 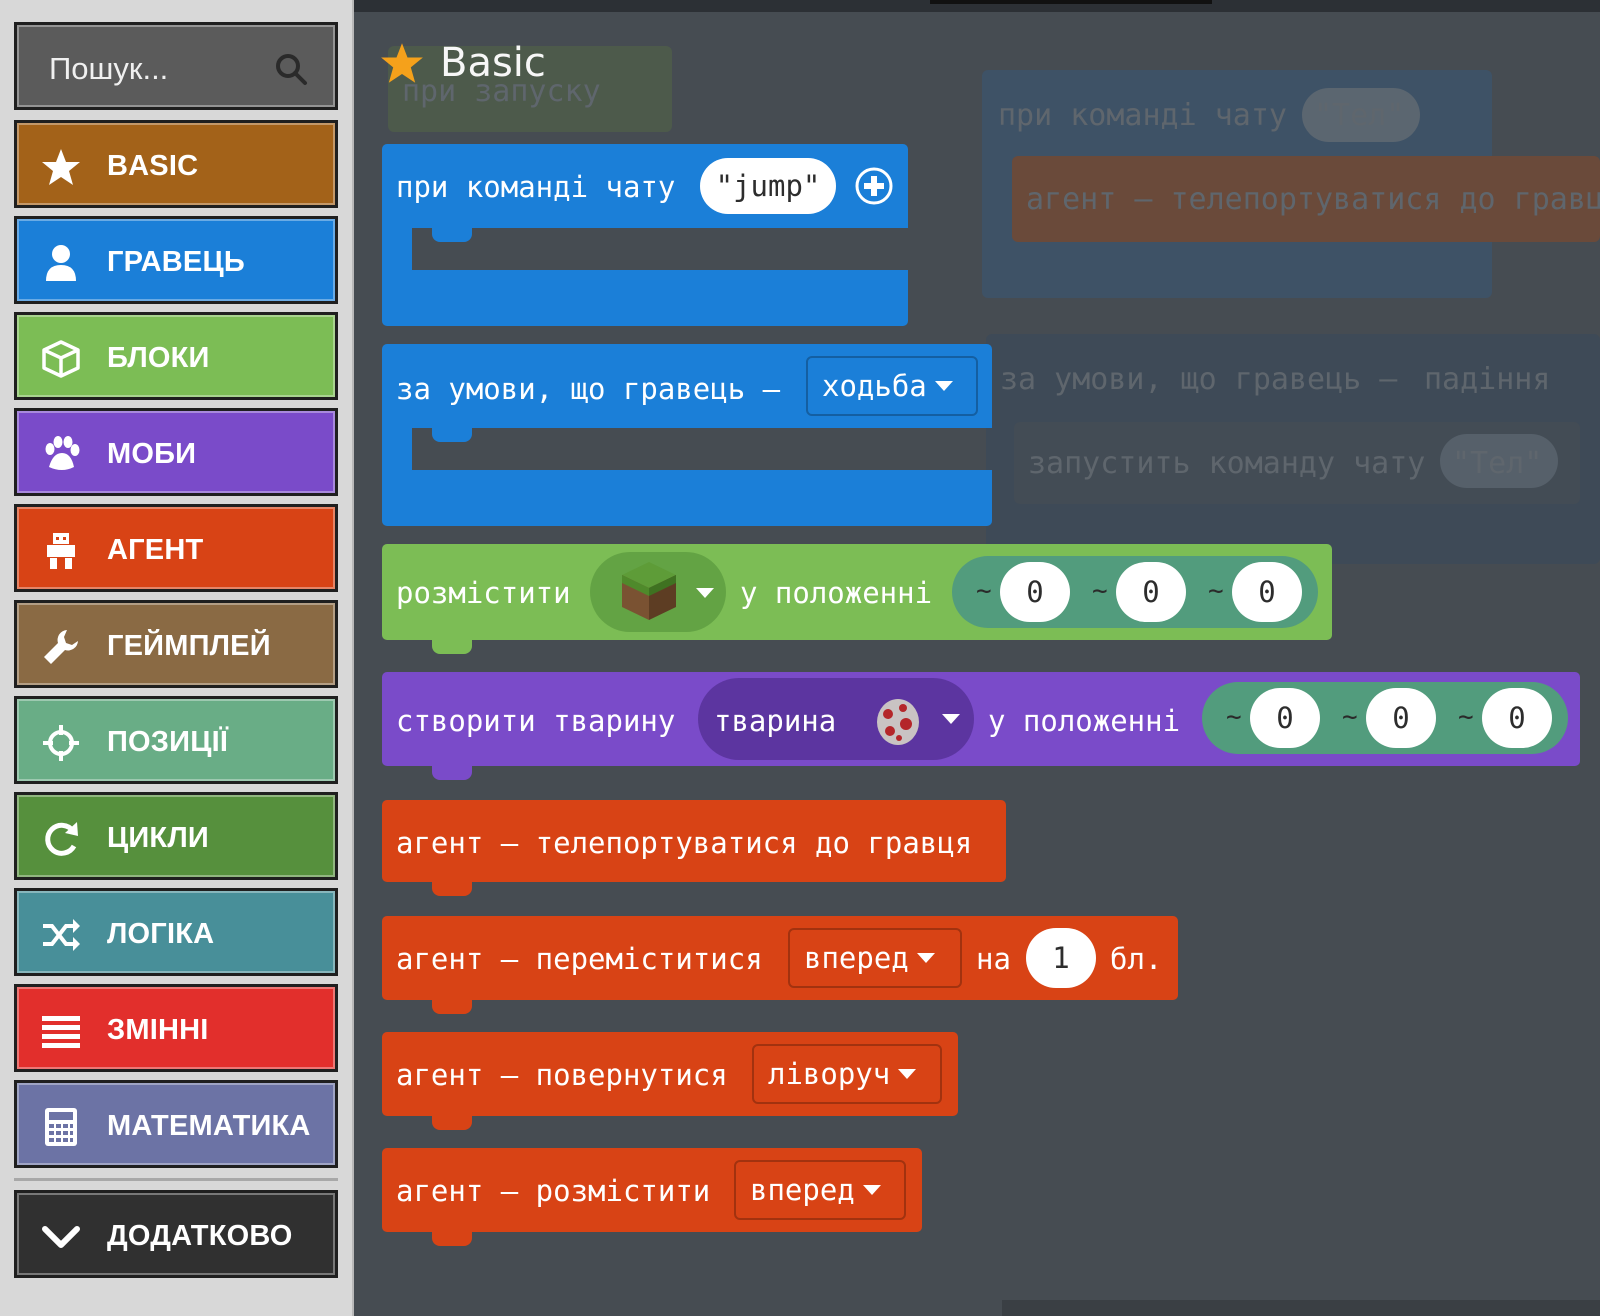 I want to click on category-label: BASIC, so click(x=153, y=166).